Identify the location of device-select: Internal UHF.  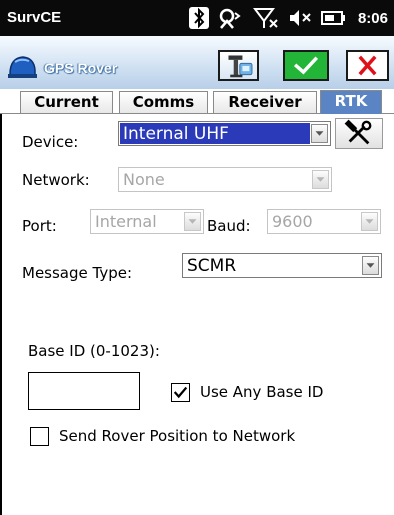
(224, 133).